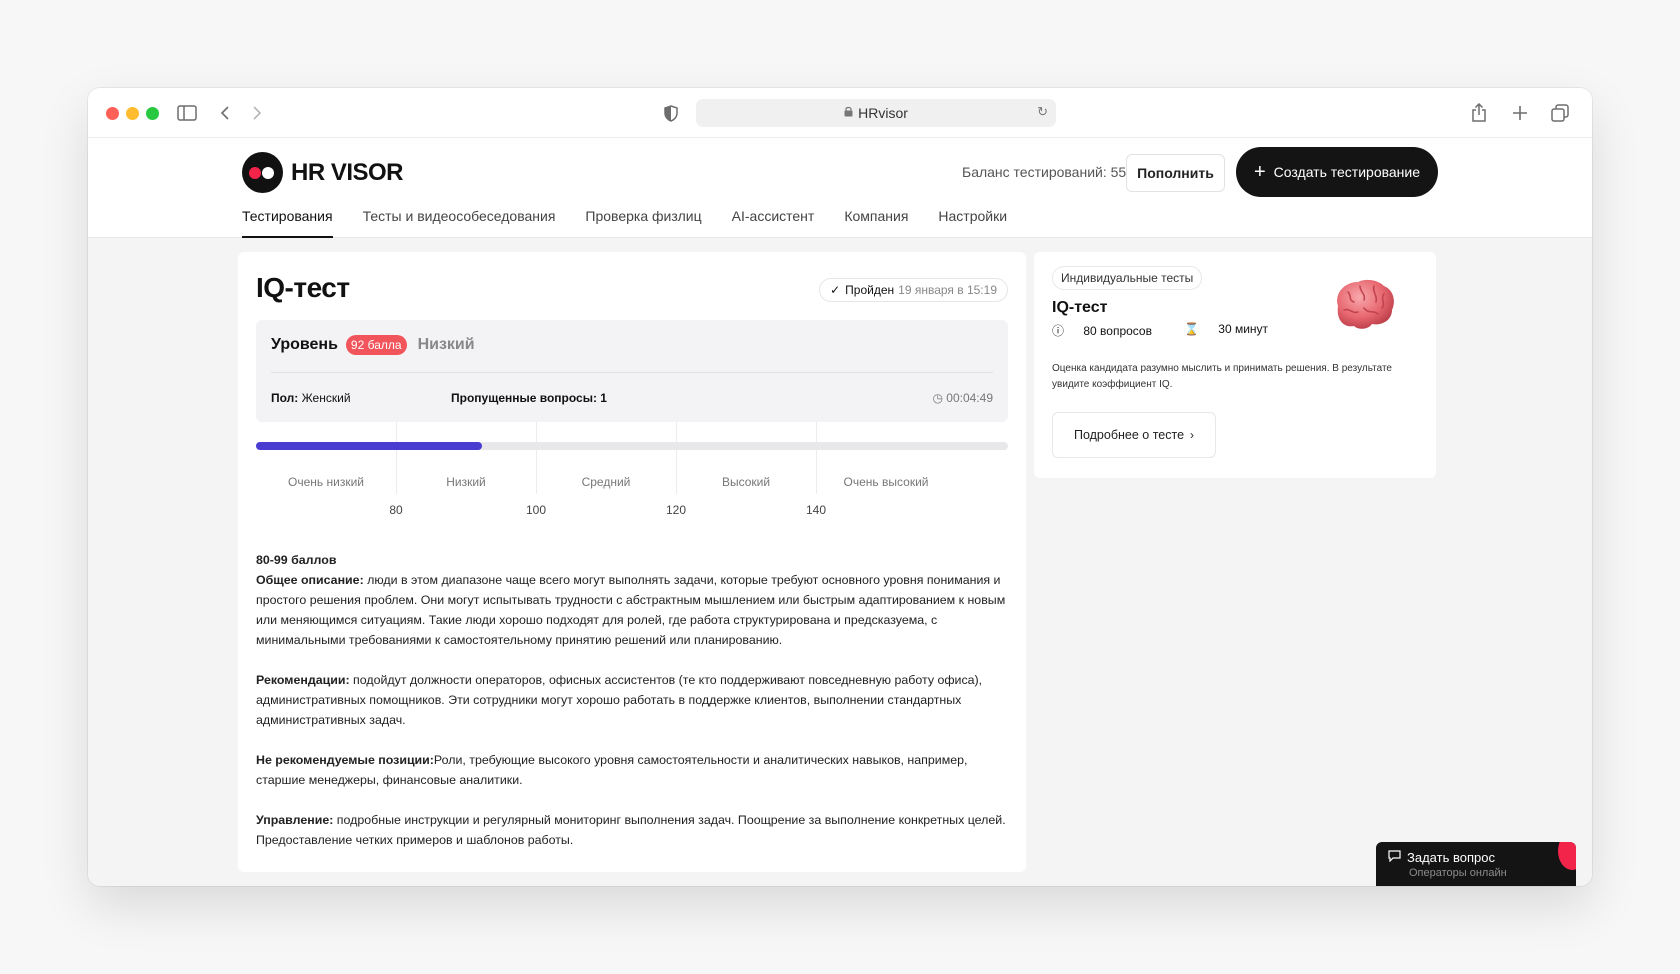 Image resolution: width=1680 pixels, height=974 pixels. I want to click on topup-button: Пополнить, so click(1175, 173).